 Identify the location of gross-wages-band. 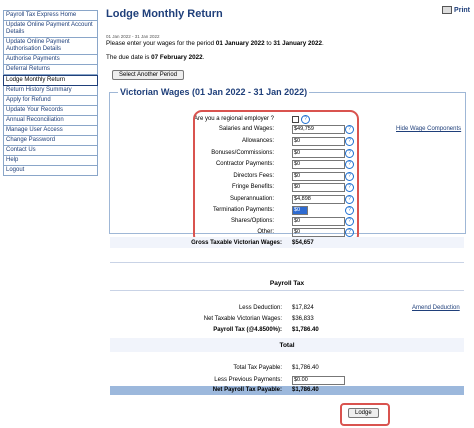
(287, 242).